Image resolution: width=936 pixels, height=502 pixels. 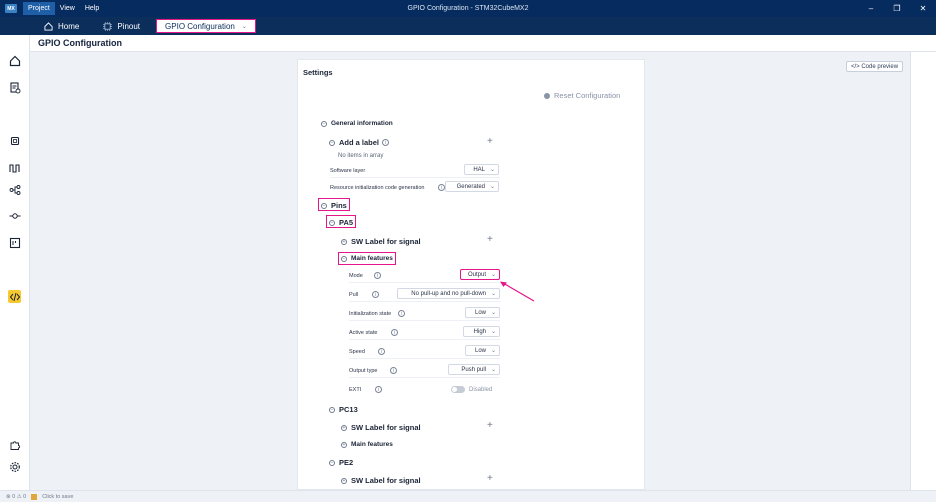 What do you see at coordinates (11, 8) in the screenshot?
I see `app-logo: MX` at bounding box center [11, 8].